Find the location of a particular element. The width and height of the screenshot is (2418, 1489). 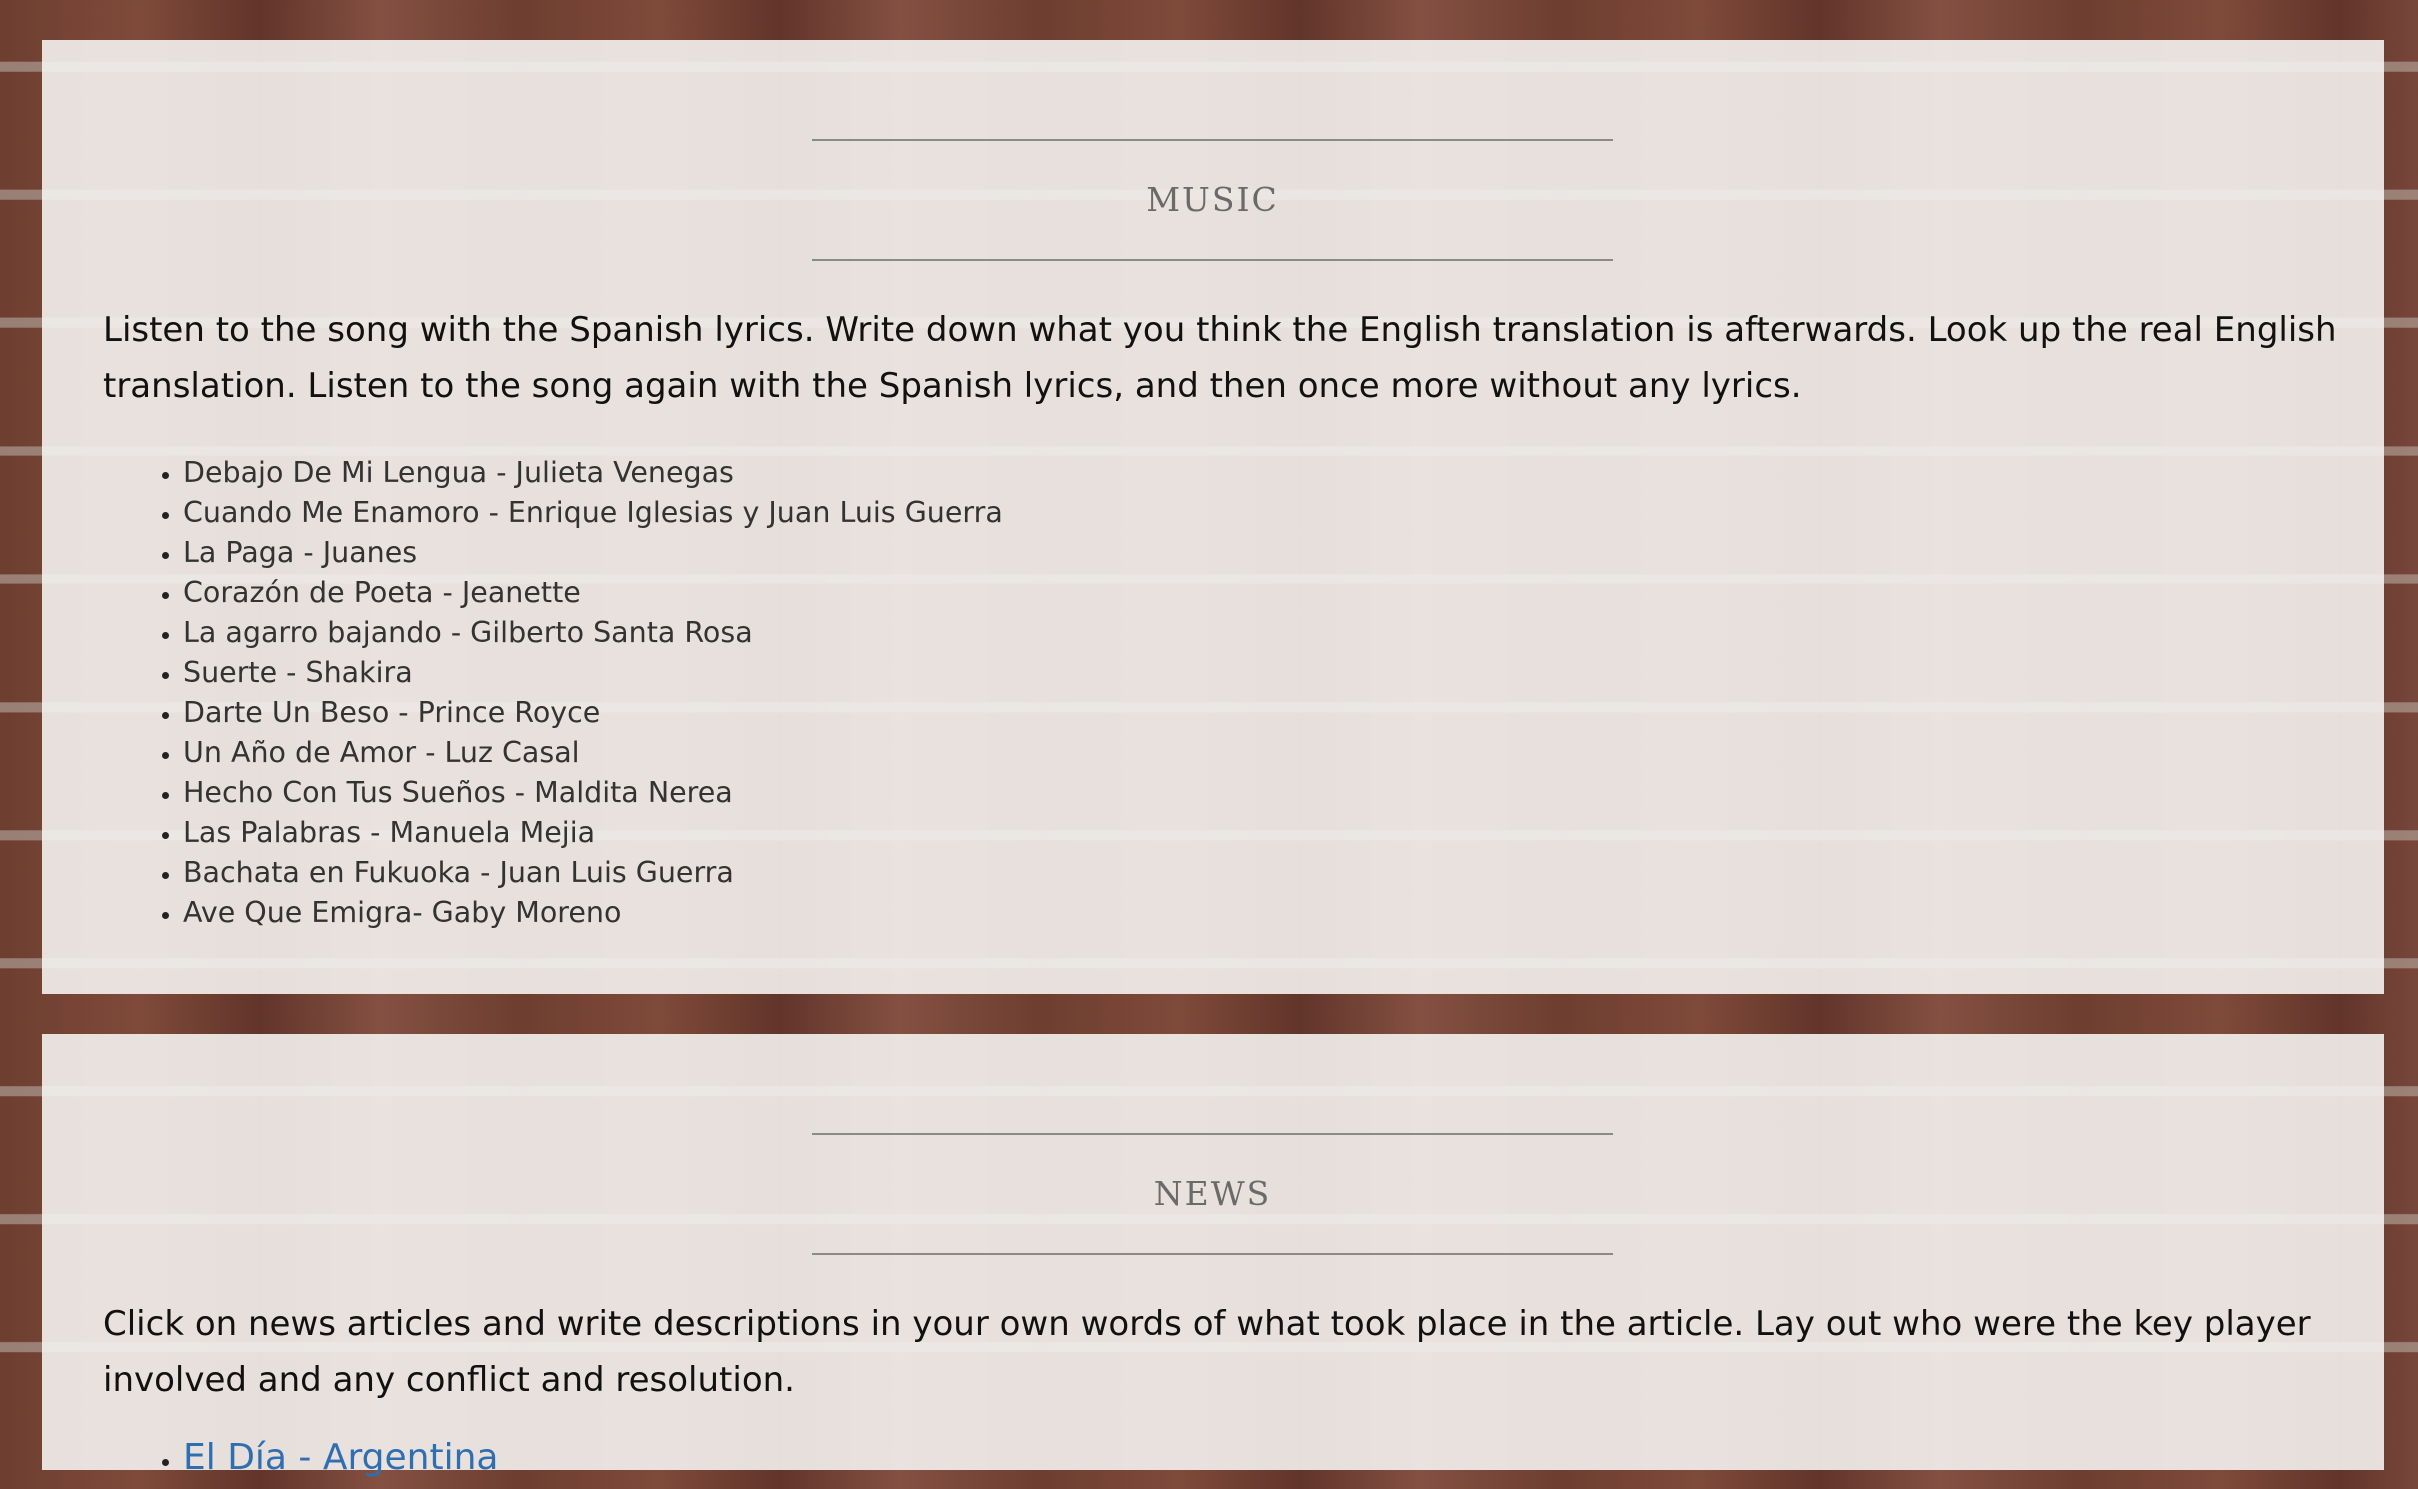

song-item: Ave Que Emigra- Gaby Moreno is located at coordinates (593, 913).